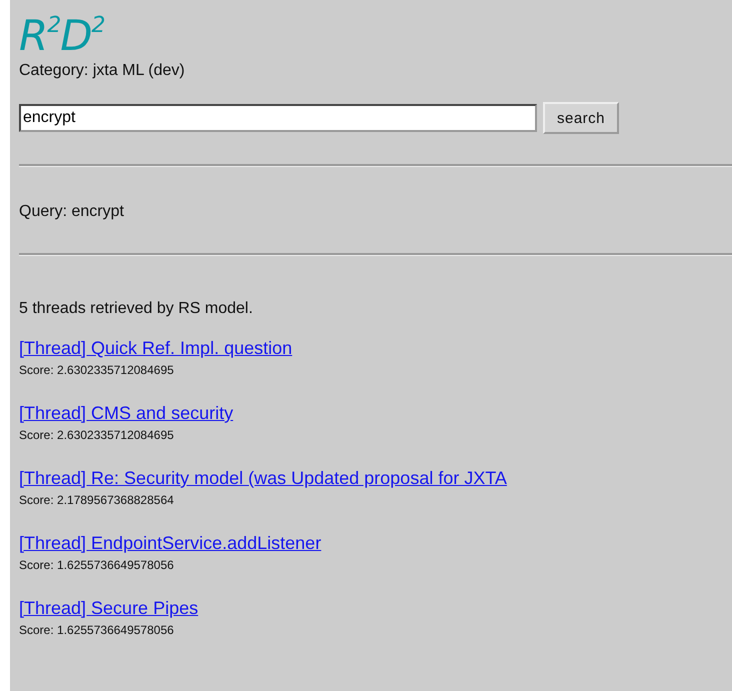 This screenshot has height=691, width=732. What do you see at coordinates (62, 36) in the screenshot?
I see `logo: R$^{2}$D$^{2}$` at bounding box center [62, 36].